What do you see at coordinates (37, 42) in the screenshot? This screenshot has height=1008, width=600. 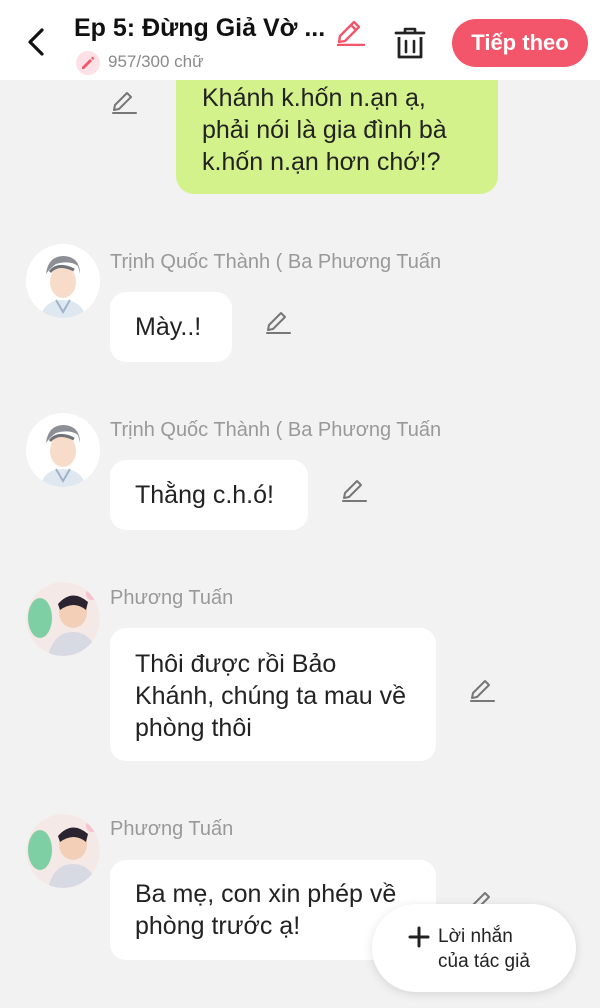 I see `back-icon` at bounding box center [37, 42].